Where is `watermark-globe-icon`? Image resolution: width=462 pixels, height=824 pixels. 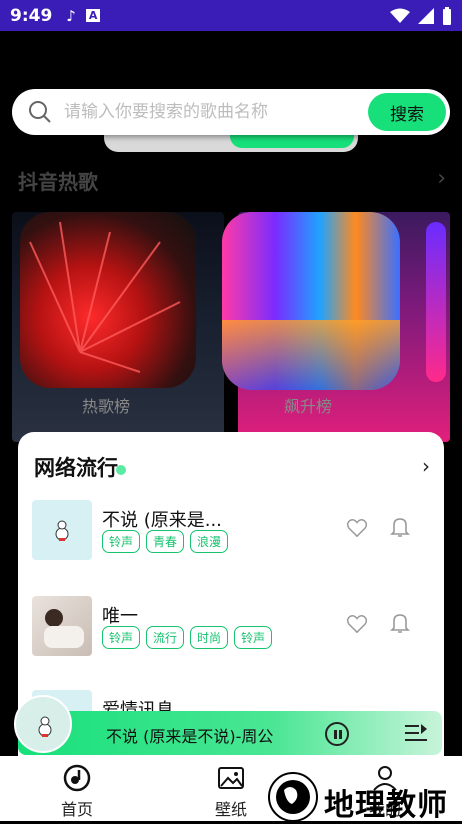
watermark-globe-icon is located at coordinates (293, 797).